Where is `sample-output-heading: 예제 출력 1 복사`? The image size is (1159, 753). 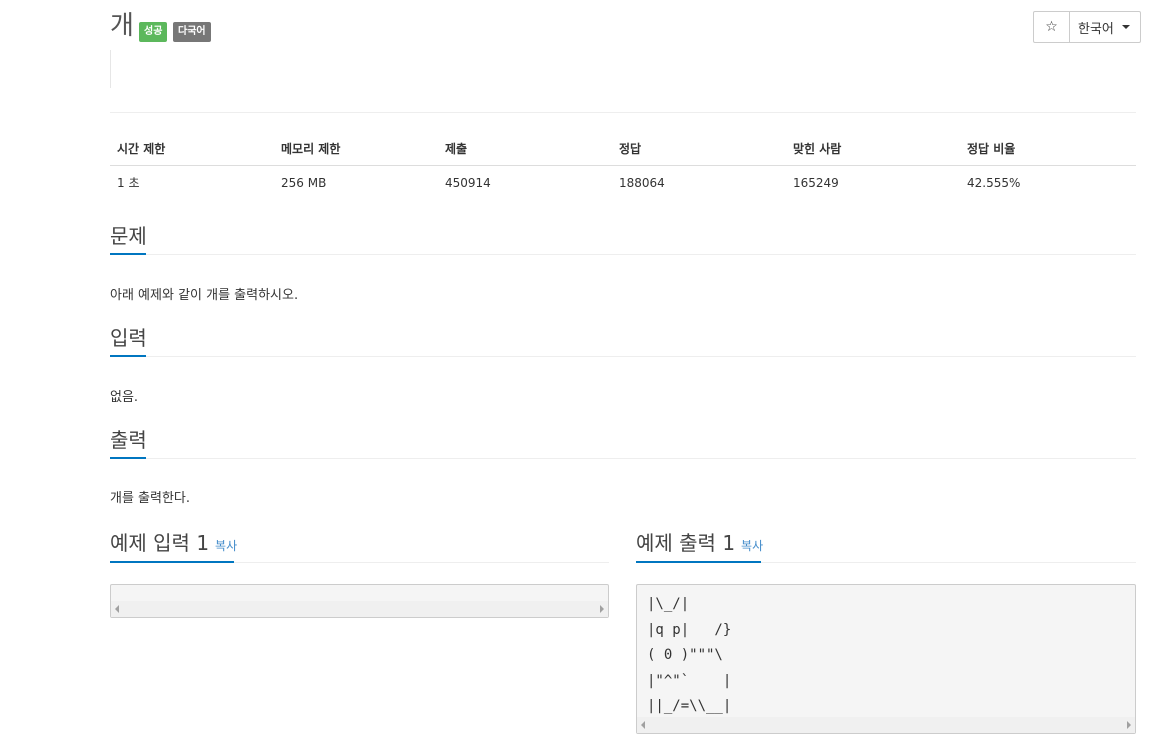 sample-output-heading: 예제 출력 1 복사 is located at coordinates (699, 544).